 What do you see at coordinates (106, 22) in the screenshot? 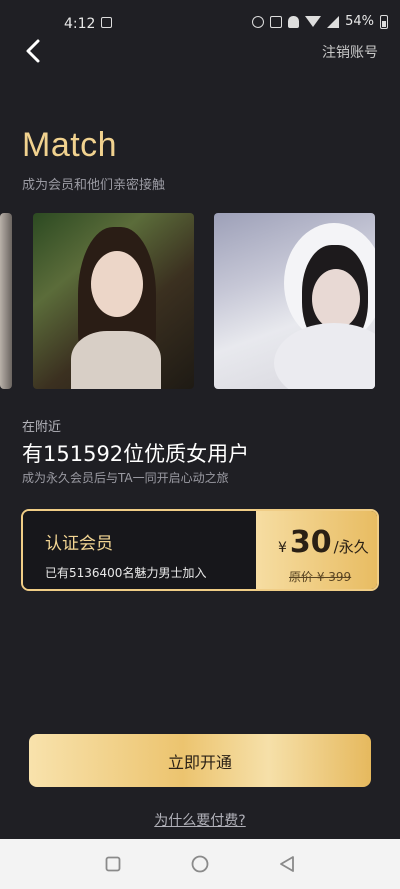
I see `image-icon` at bounding box center [106, 22].